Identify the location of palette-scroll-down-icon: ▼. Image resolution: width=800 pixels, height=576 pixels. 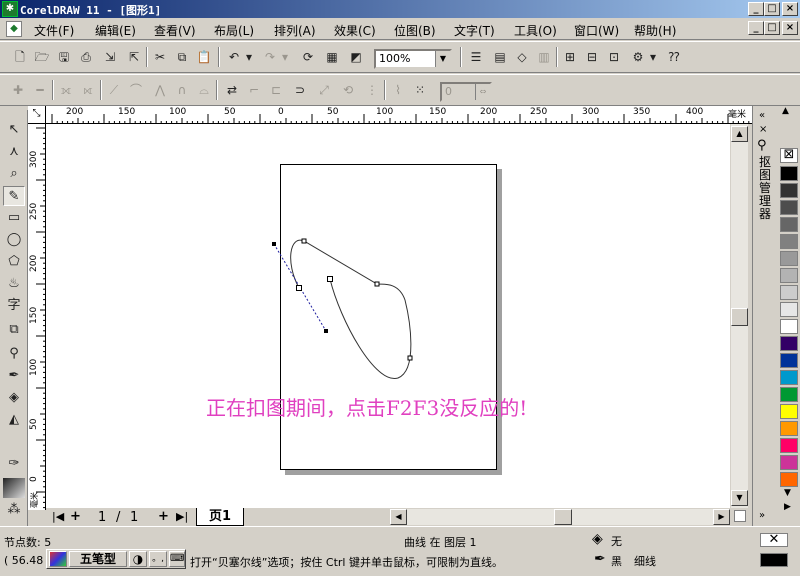
(787, 493).